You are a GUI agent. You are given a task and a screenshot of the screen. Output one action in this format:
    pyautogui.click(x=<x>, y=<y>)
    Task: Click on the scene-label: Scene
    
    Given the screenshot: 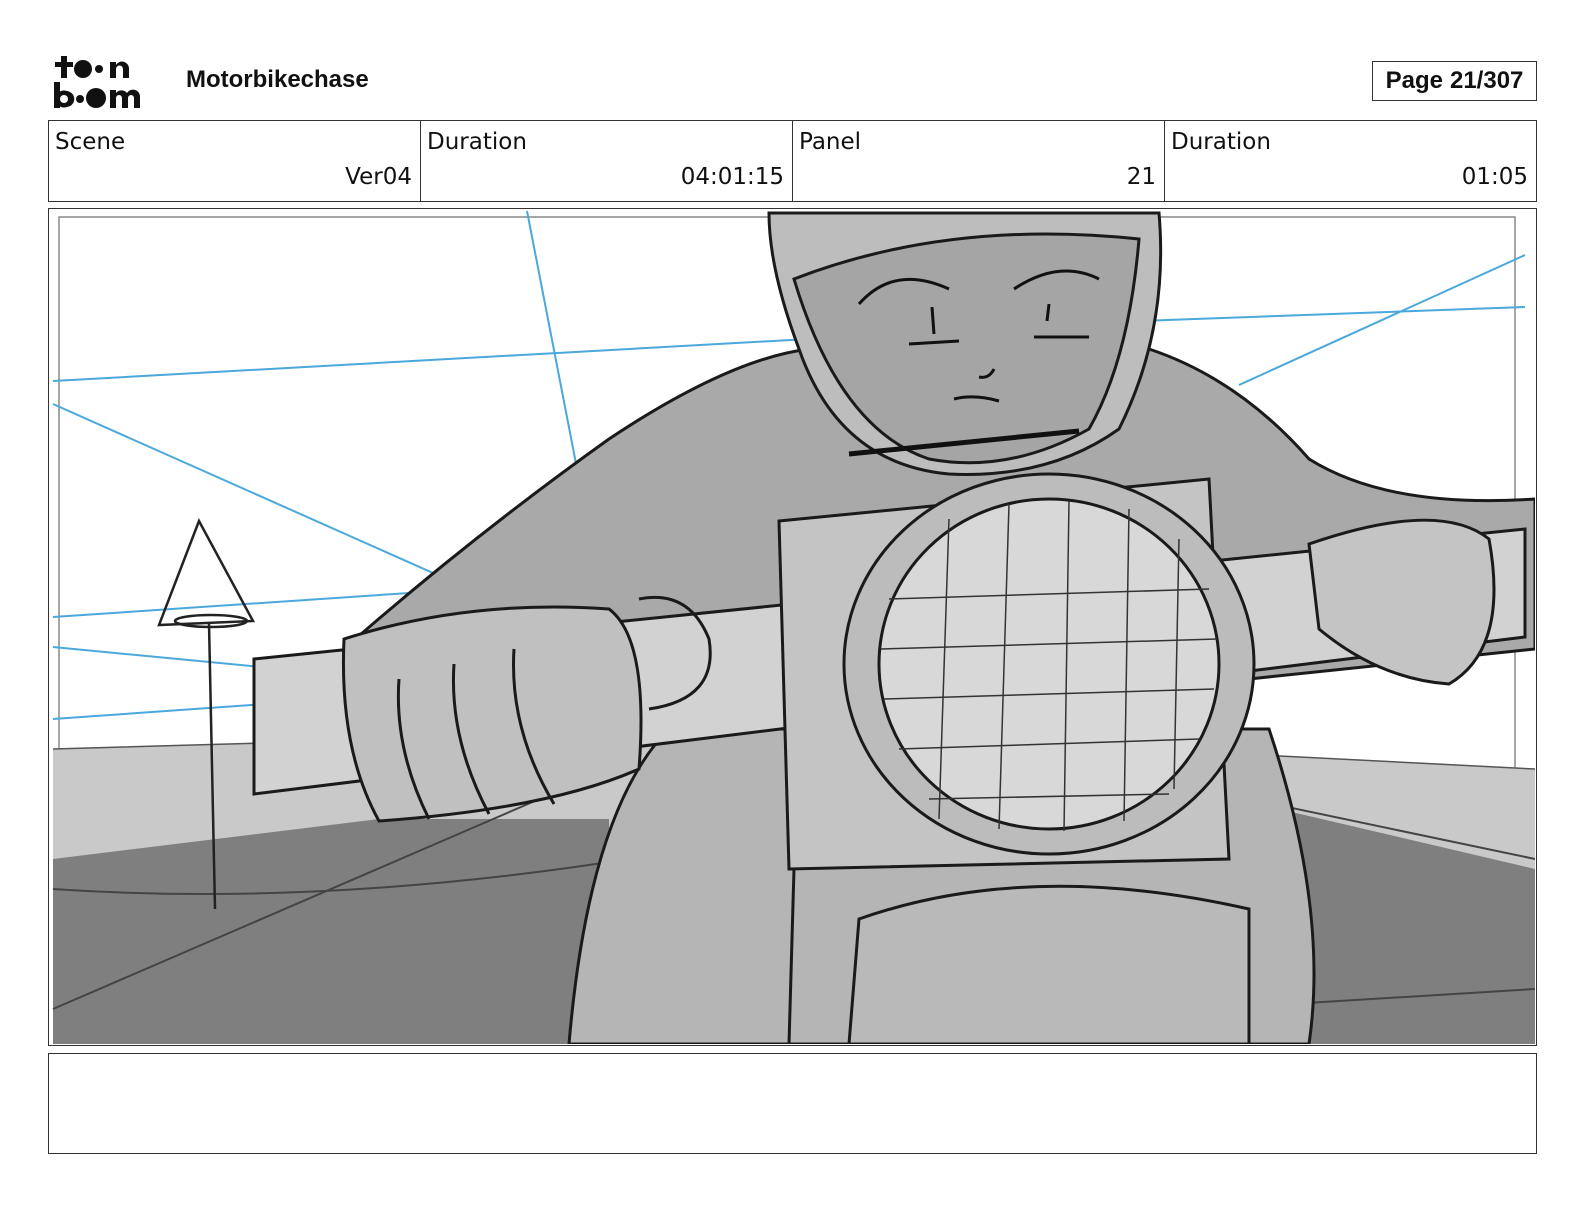 What is the action you would take?
    pyautogui.click(x=90, y=142)
    